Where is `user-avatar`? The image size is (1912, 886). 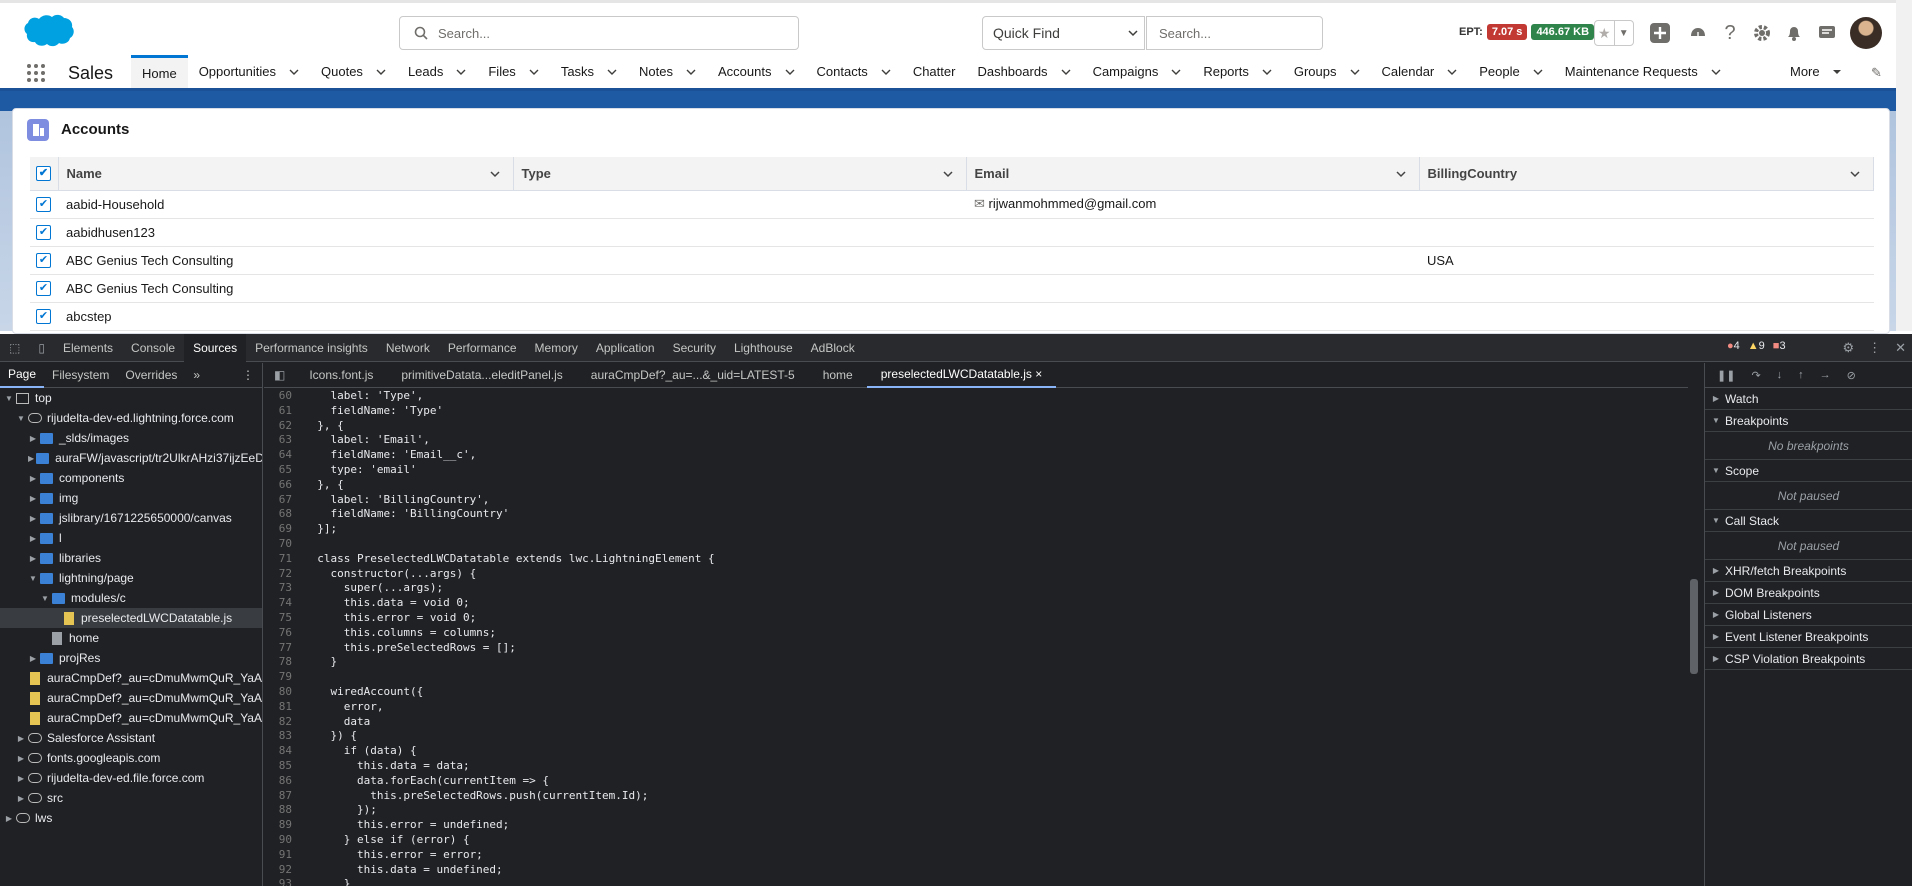
user-avatar is located at coordinates (1866, 33).